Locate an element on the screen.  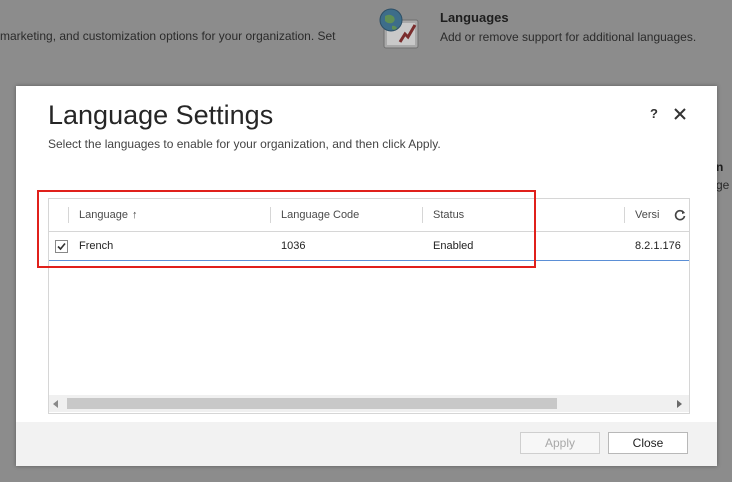
scroll-right-arrow-icon is located at coordinates (679, 404).